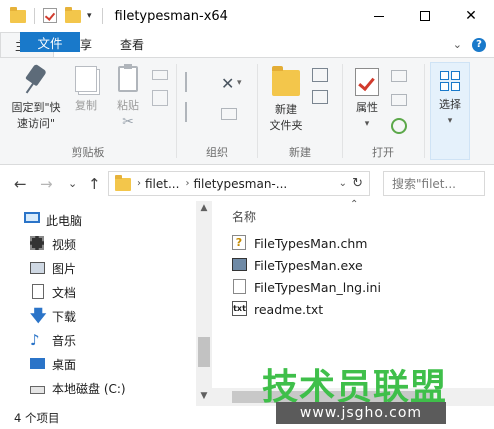 This screenshot has width=494, height=429. What do you see at coordinates (36, 123) in the screenshot?
I see `pin-label-line2: 速访问"` at bounding box center [36, 123].